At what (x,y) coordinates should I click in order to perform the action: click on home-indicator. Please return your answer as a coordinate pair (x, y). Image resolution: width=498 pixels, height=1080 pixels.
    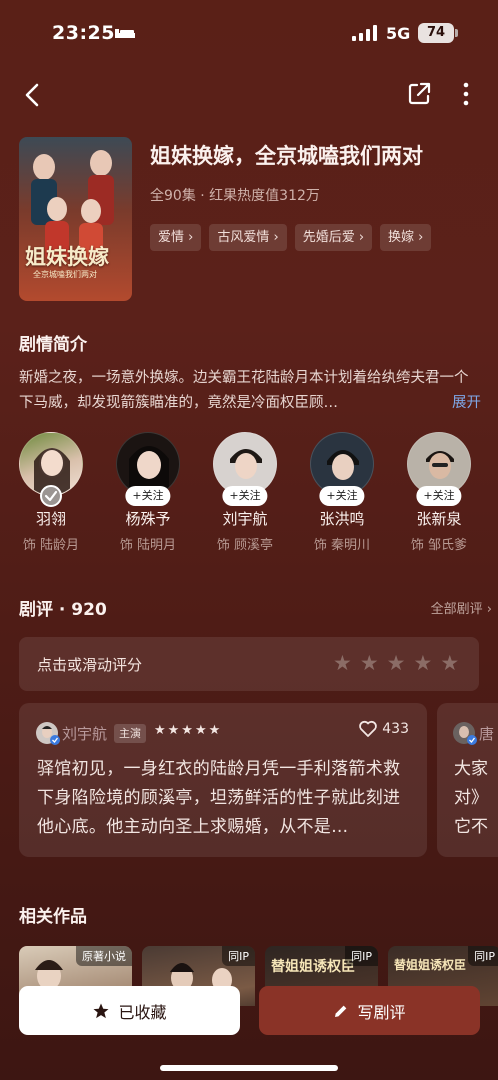
    Looking at the image, I should click on (249, 1068).